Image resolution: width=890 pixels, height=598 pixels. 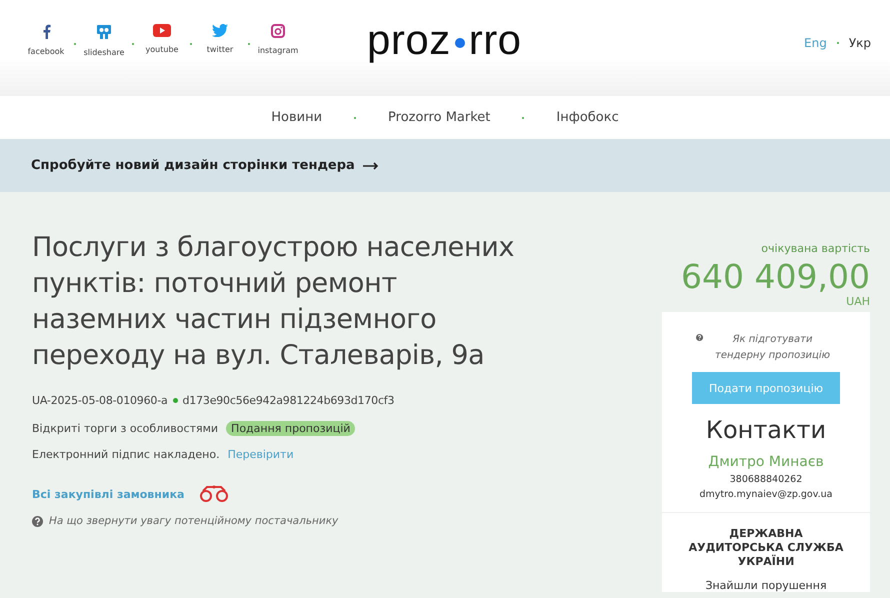 I want to click on contact-name: Дмитро Минаєв, so click(x=766, y=462).